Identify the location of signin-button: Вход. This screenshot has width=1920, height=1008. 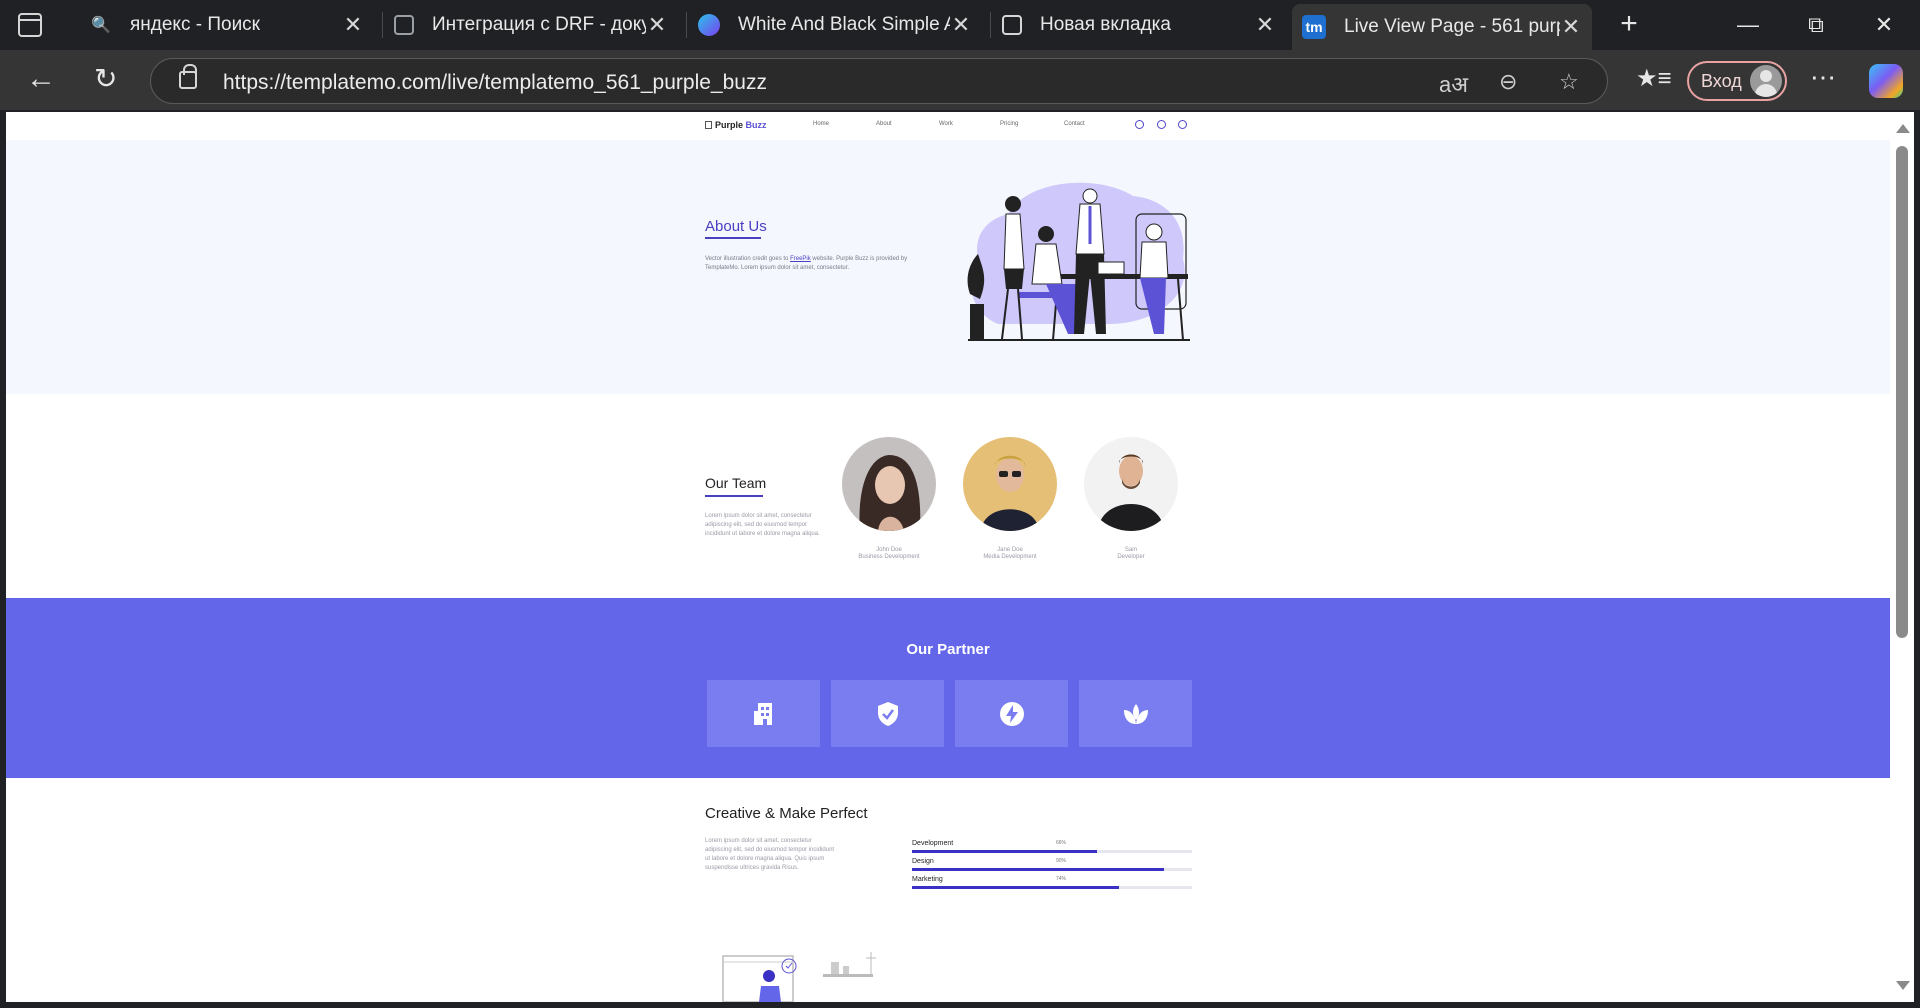
(1737, 81).